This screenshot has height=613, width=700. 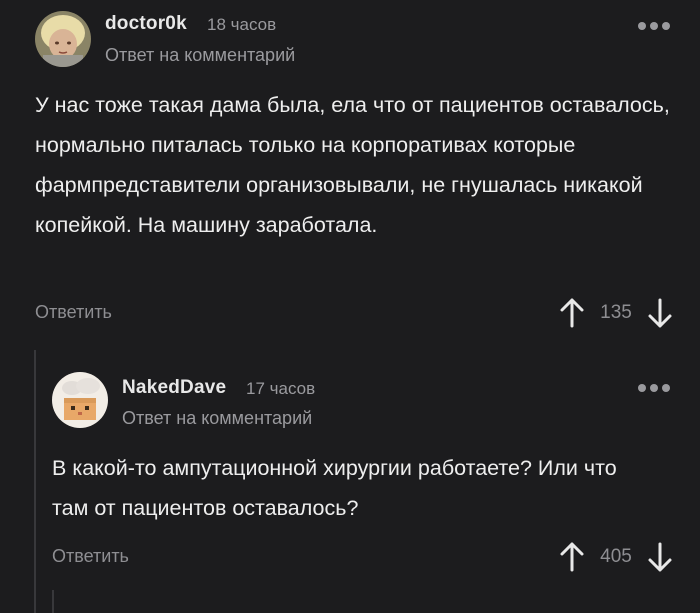 I want to click on child-photo-avatar-icon, so click(x=63, y=39).